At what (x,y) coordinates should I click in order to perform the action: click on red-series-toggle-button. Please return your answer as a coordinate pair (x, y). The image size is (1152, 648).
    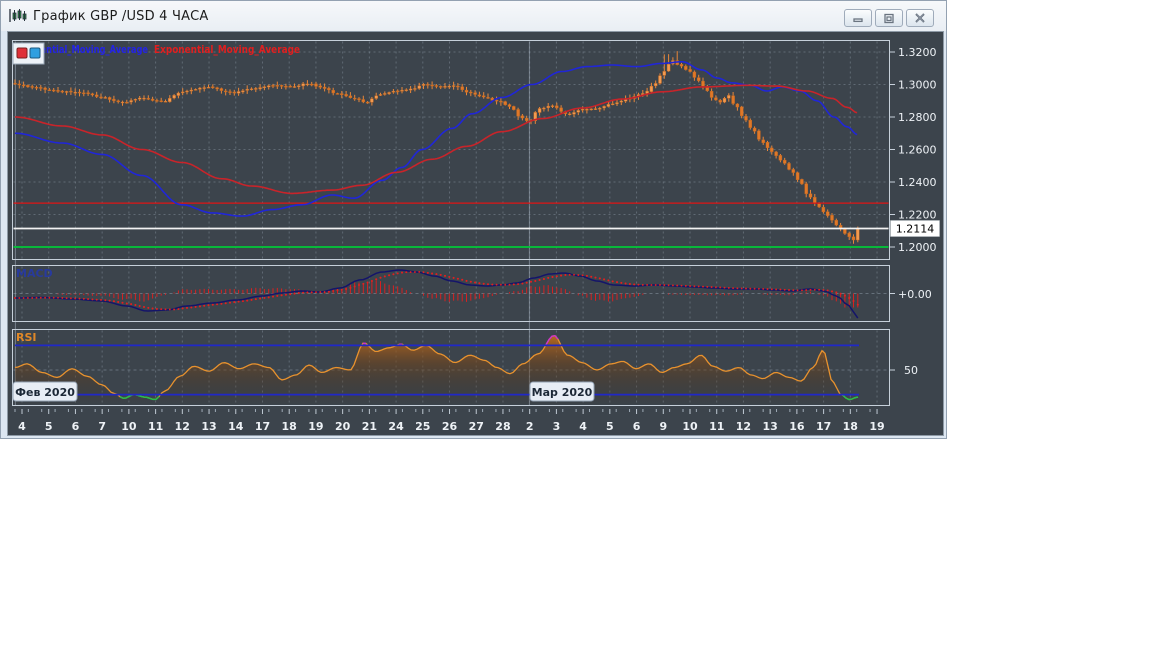
    Looking at the image, I should click on (22, 53).